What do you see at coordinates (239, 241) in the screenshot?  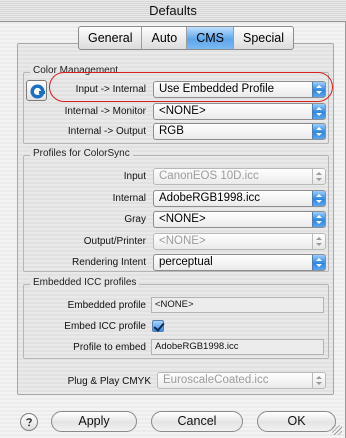 I see `profile-output-printer-popup: <NONE>` at bounding box center [239, 241].